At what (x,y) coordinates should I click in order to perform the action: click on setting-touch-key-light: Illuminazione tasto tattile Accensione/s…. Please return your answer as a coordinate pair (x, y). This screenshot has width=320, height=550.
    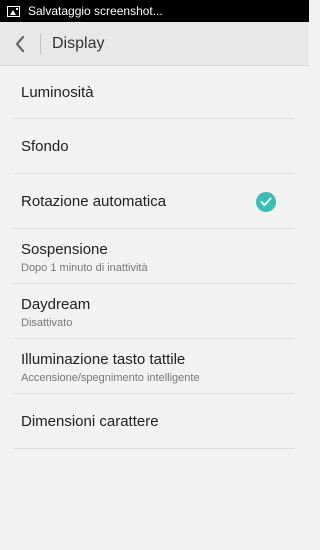
    Looking at the image, I should click on (154, 366).